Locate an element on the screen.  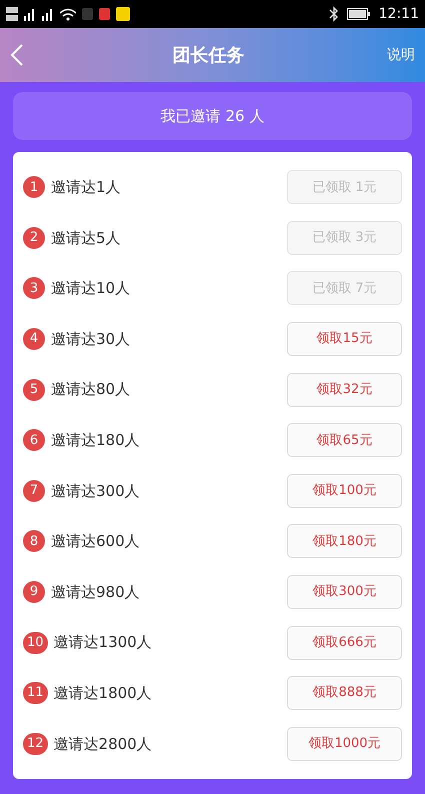
task-label: 邀请达2800人 is located at coordinates (103, 744).